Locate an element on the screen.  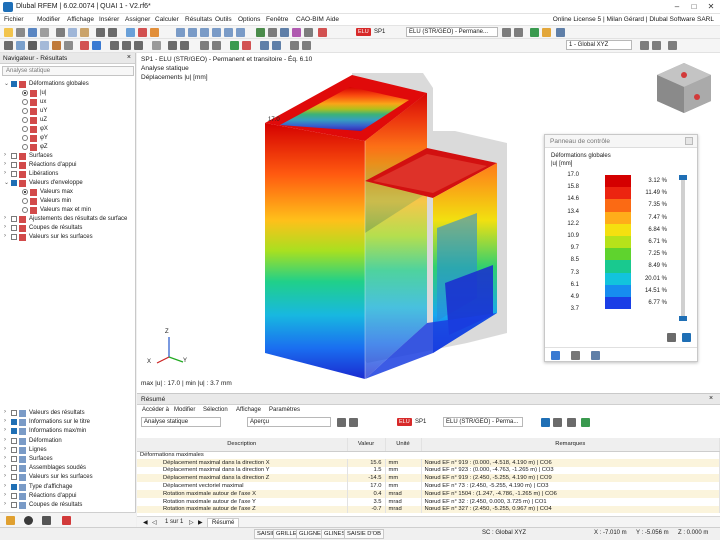
tree-item: Valeurs max is located at coordinates (68, 192).